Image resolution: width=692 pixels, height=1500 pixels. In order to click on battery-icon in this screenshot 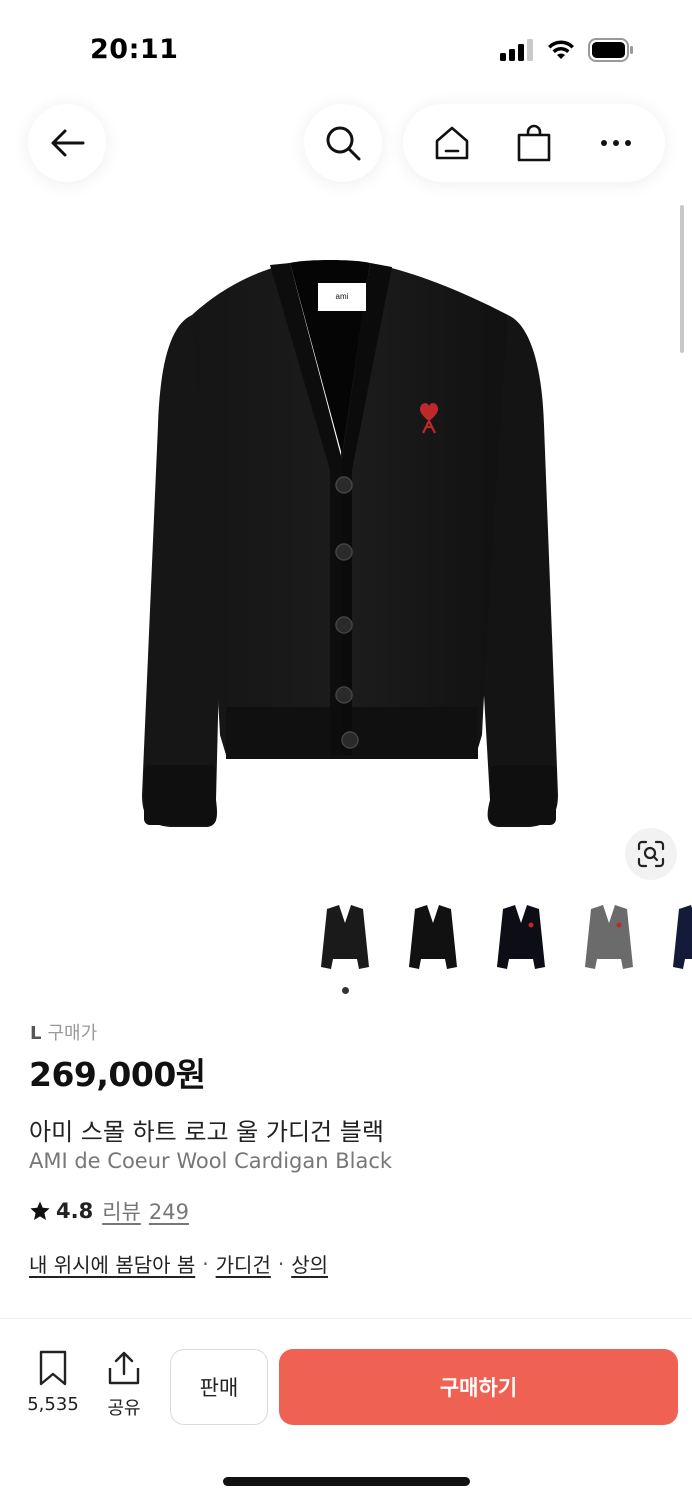, I will do `click(610, 50)`.